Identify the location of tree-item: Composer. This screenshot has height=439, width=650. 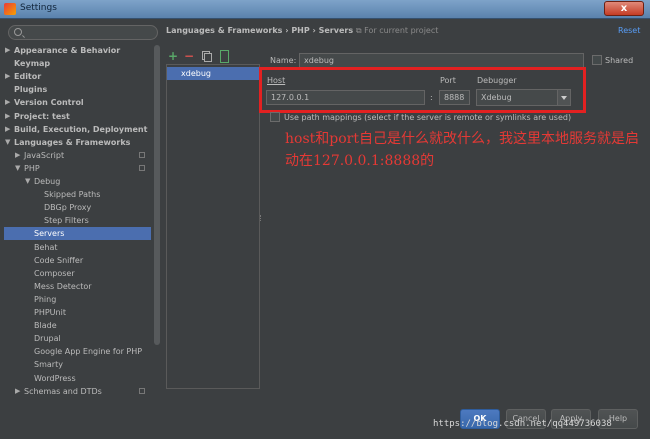
(77, 273).